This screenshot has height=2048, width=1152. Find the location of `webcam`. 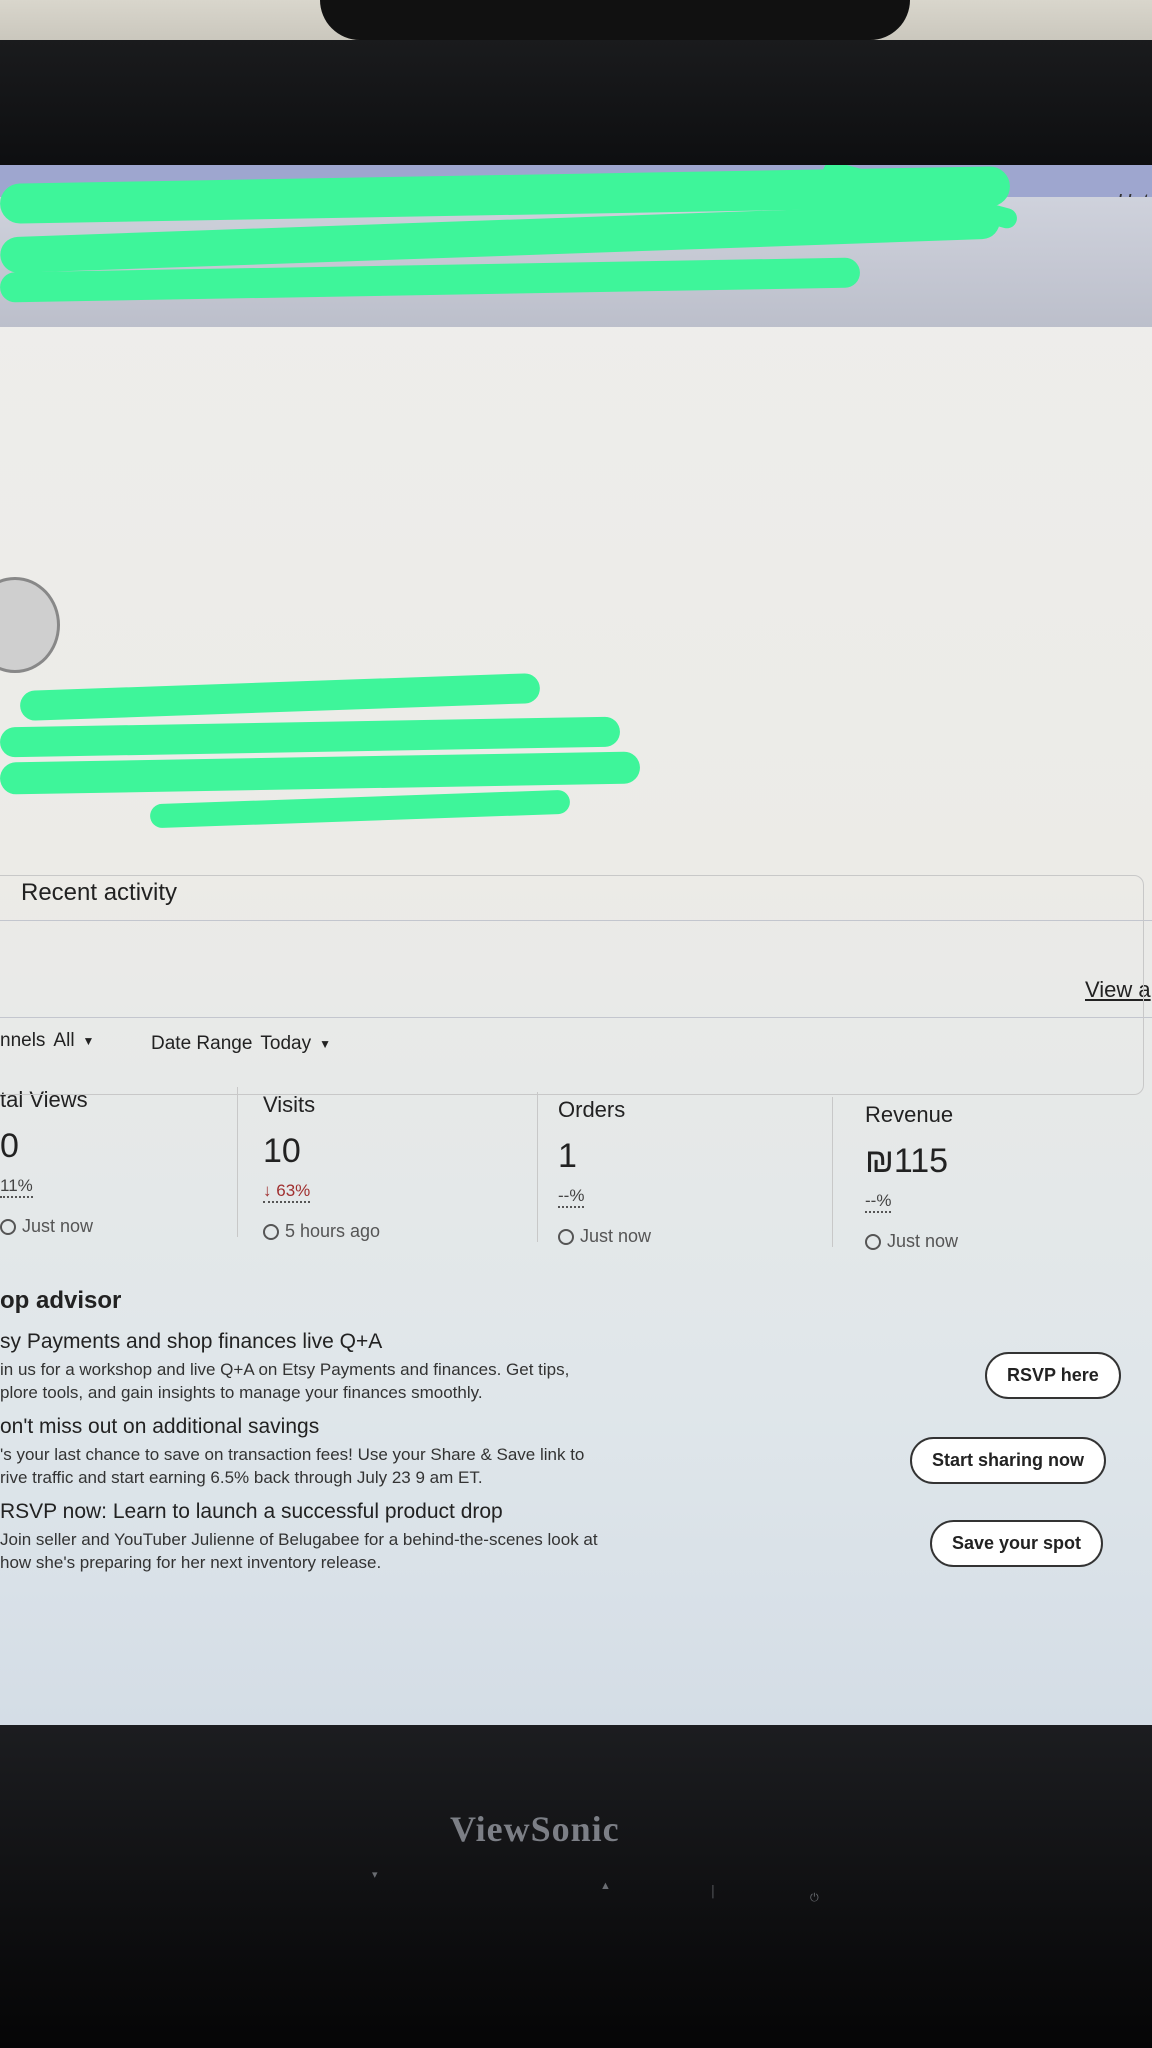

webcam is located at coordinates (615, 20).